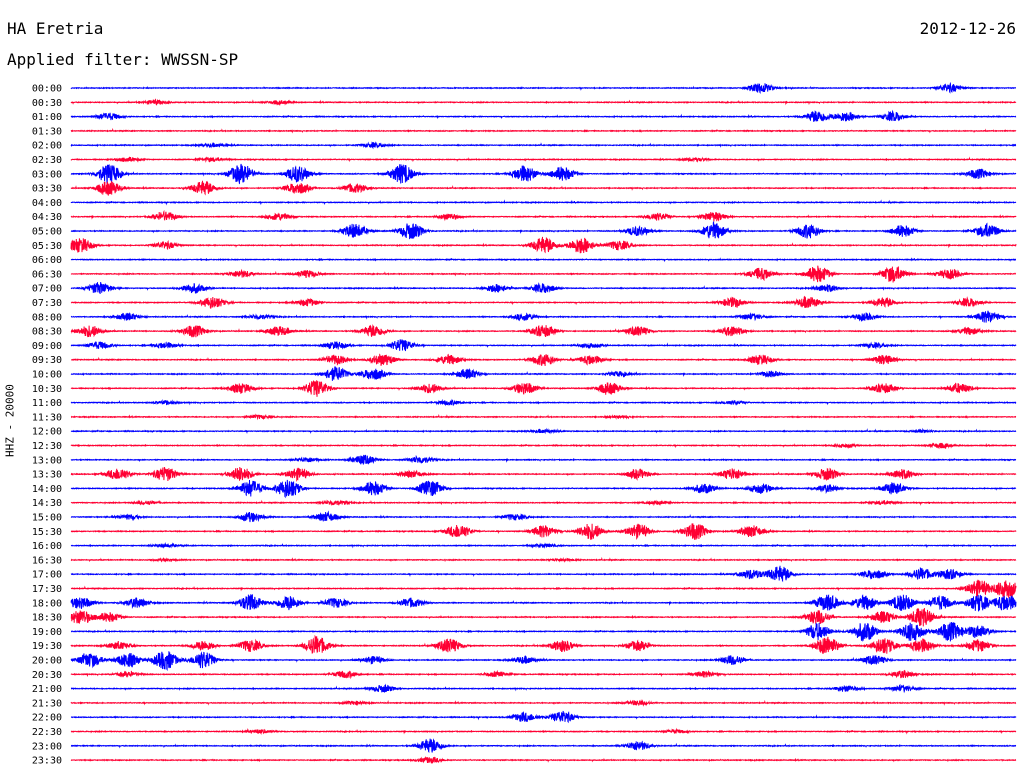 The width and height of the screenshot is (1024, 780). I want to click on row-time-label: 08:00, so click(47, 317).